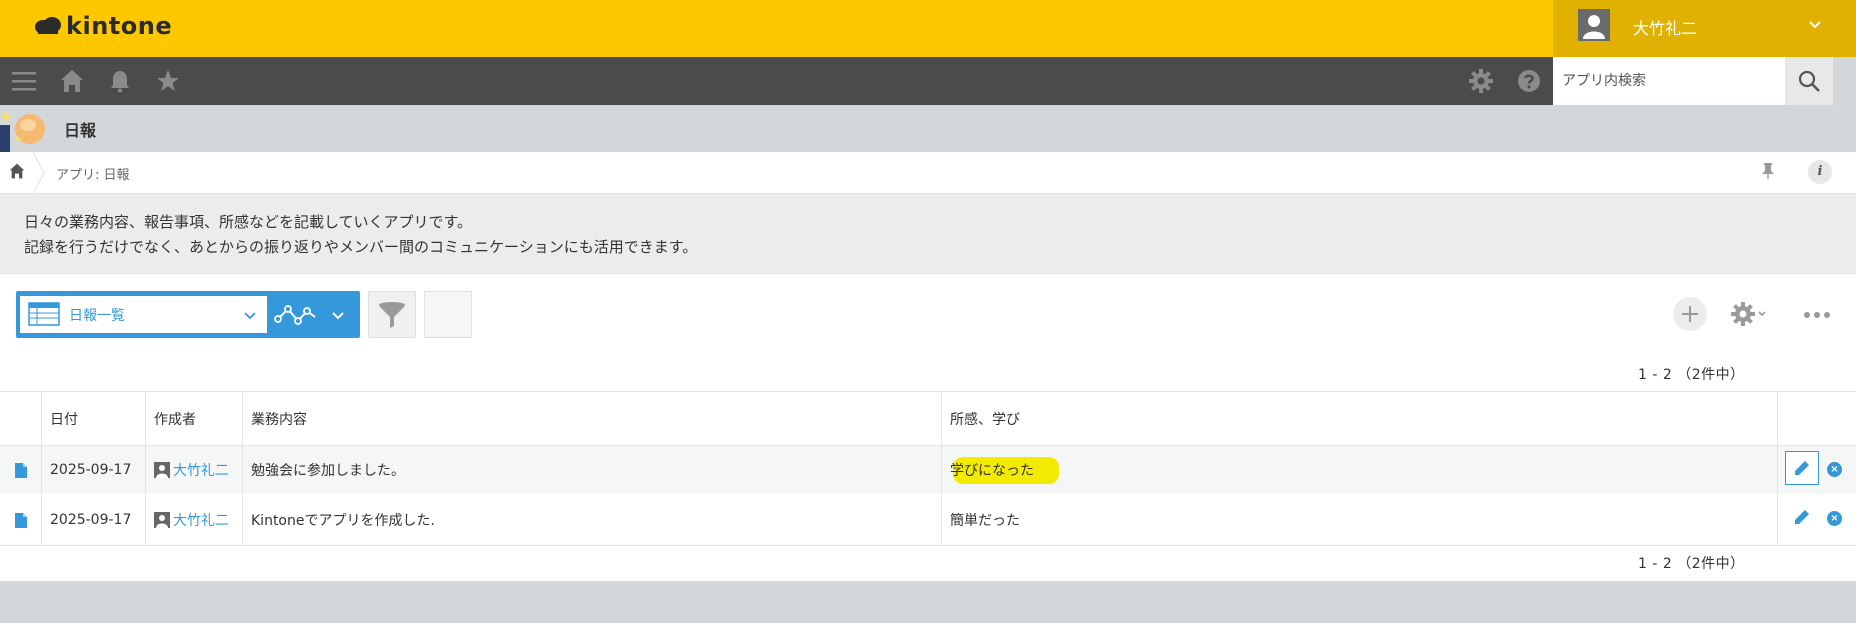 This screenshot has width=1856, height=623. I want to click on notes-text: 学びになった, so click(992, 471).